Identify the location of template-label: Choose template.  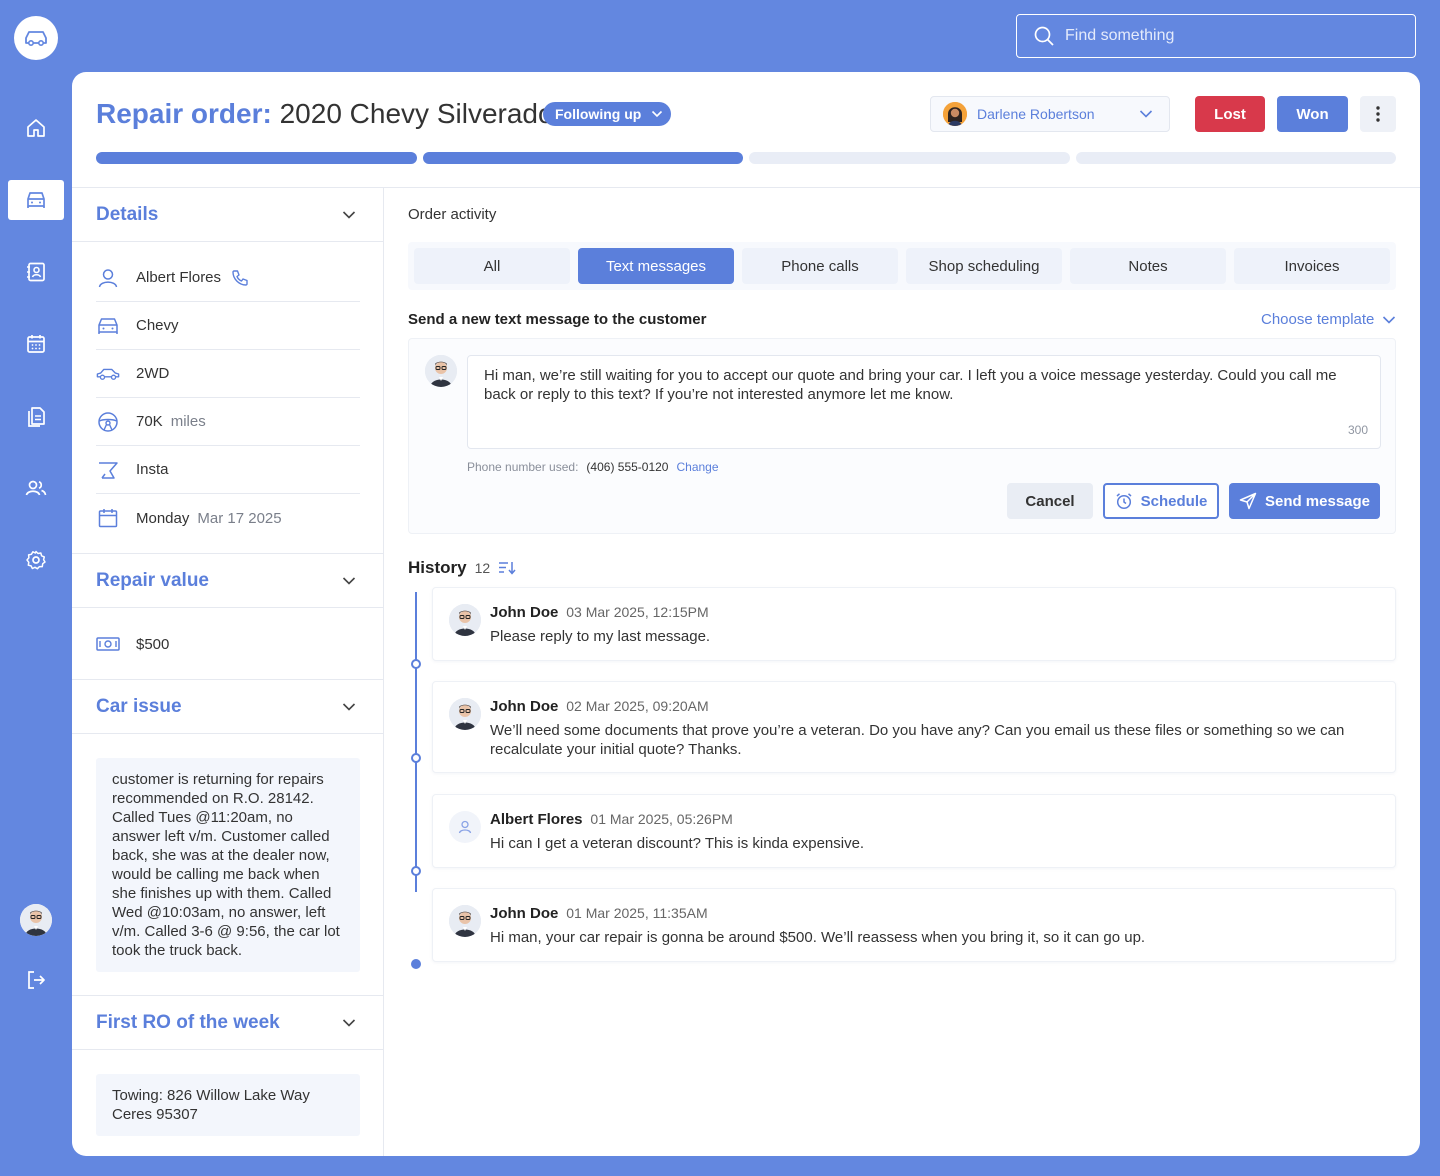
(1318, 319).